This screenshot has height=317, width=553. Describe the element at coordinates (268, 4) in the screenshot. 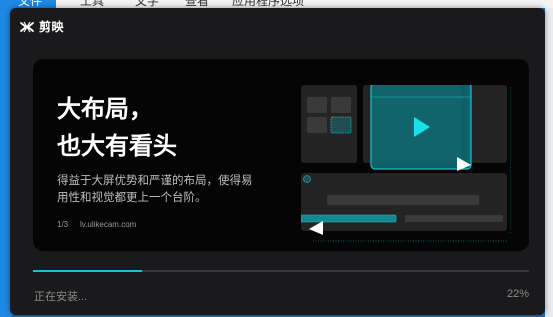

I see `background-menu-item: 应用程序选项` at that location.